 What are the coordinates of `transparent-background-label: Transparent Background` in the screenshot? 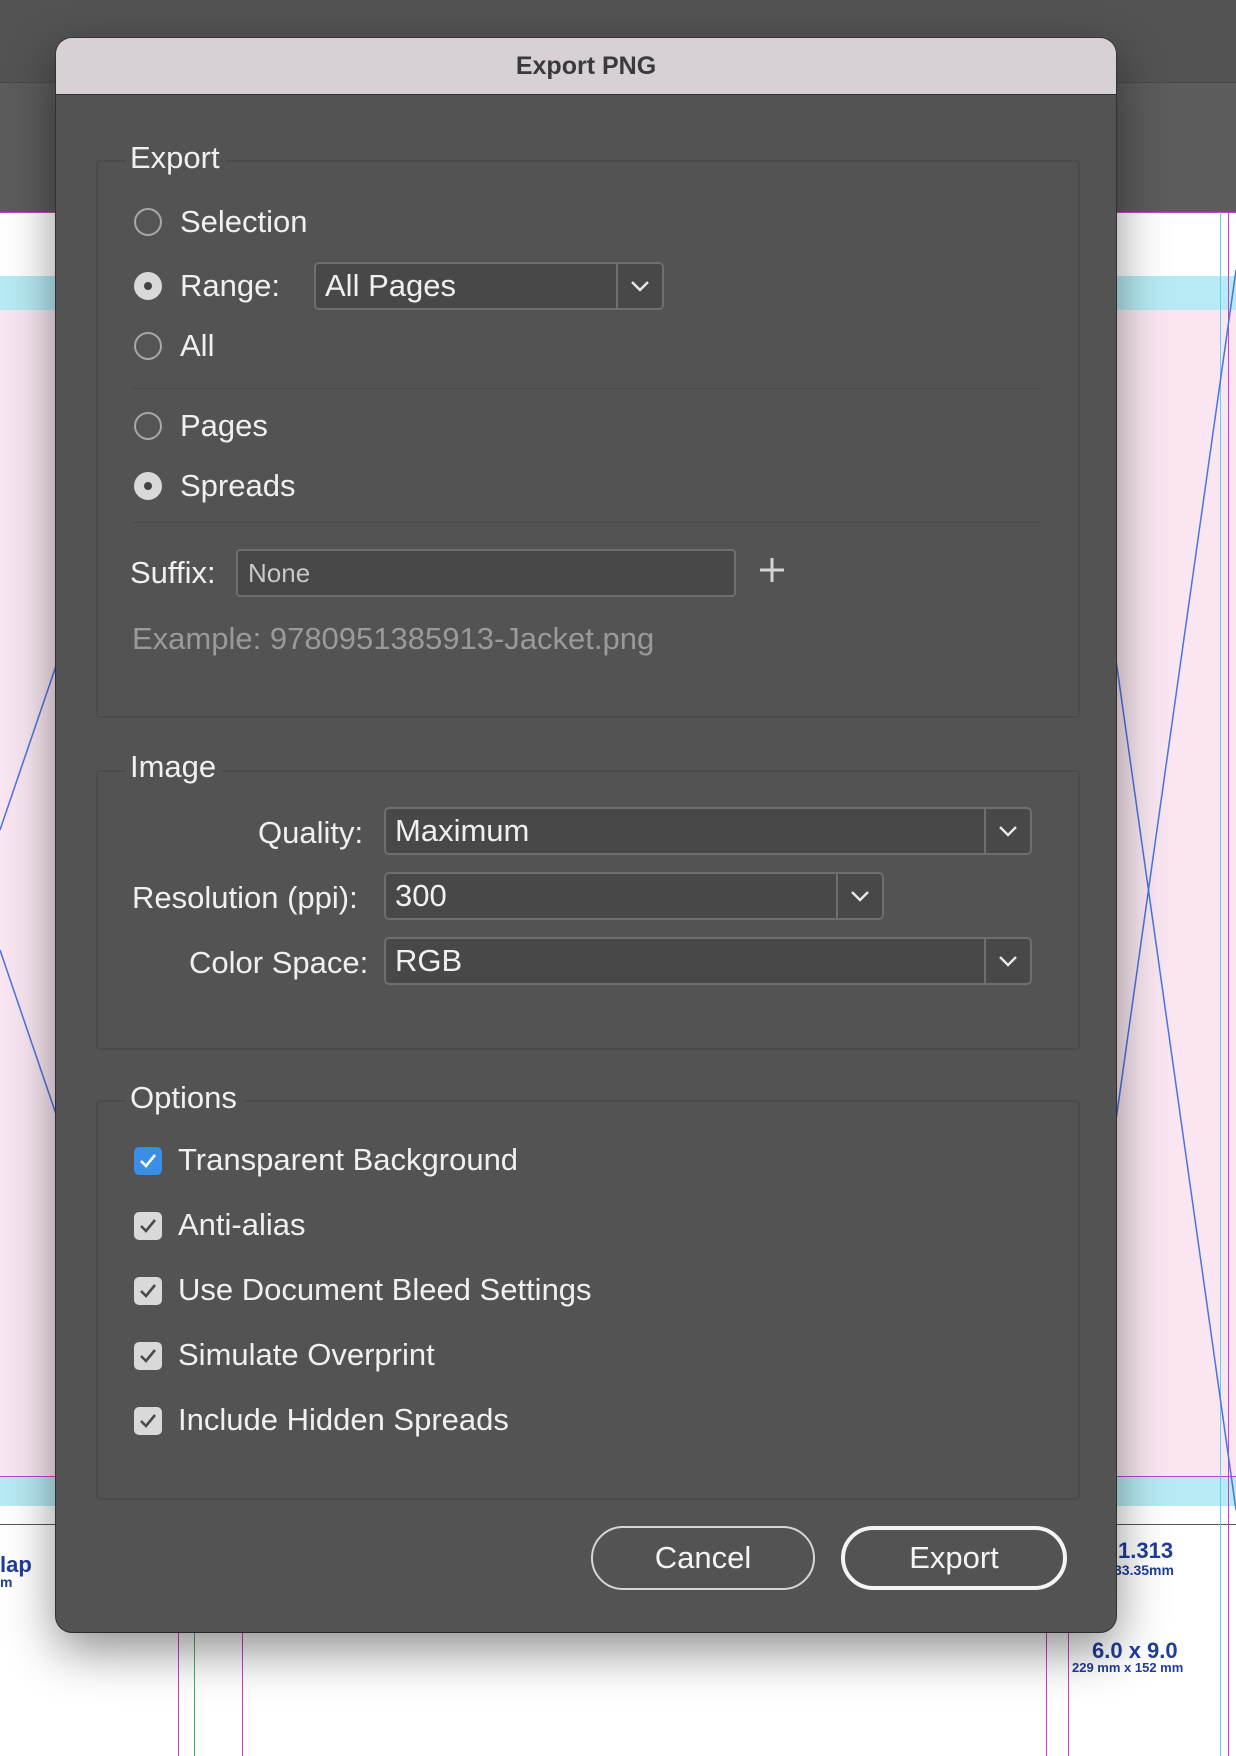 It's located at (348, 1159).